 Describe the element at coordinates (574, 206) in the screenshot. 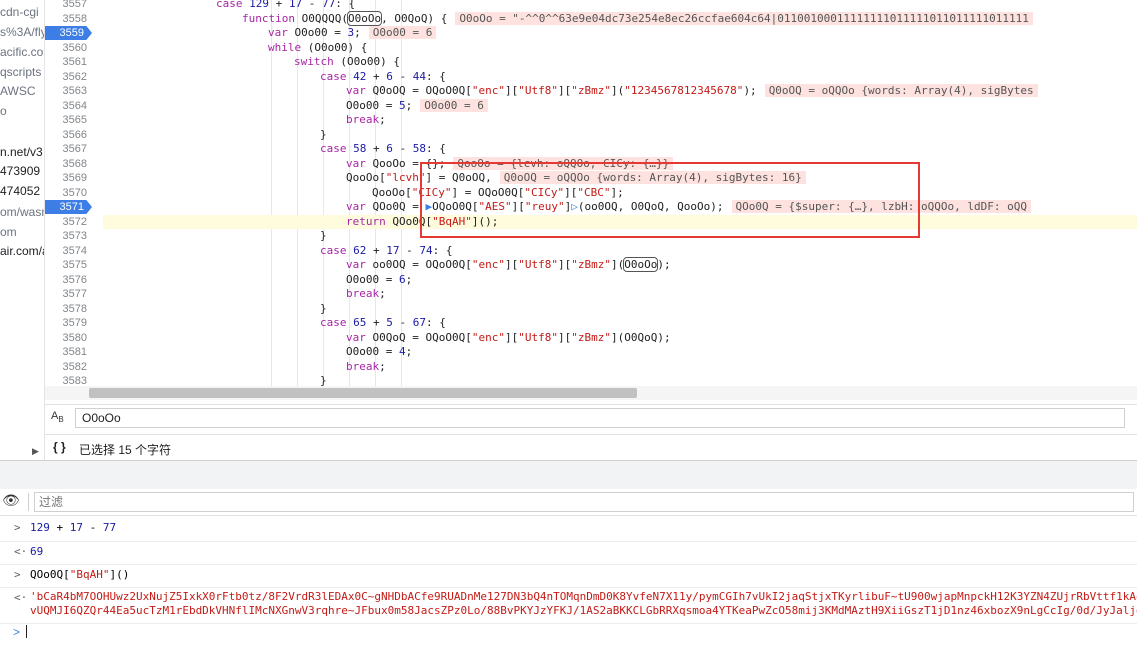

I see `inline-breakpoint-icon: ▷` at that location.